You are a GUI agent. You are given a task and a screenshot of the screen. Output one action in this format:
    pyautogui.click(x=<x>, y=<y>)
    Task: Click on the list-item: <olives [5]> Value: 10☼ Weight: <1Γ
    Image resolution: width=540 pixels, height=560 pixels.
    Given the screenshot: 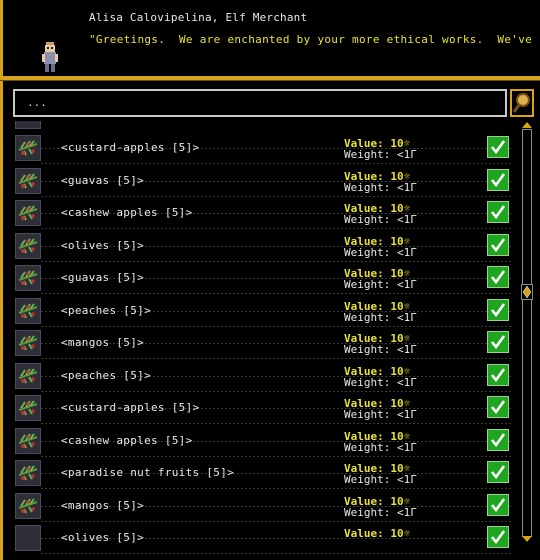 What is the action you would take?
    pyautogui.click(x=263, y=246)
    